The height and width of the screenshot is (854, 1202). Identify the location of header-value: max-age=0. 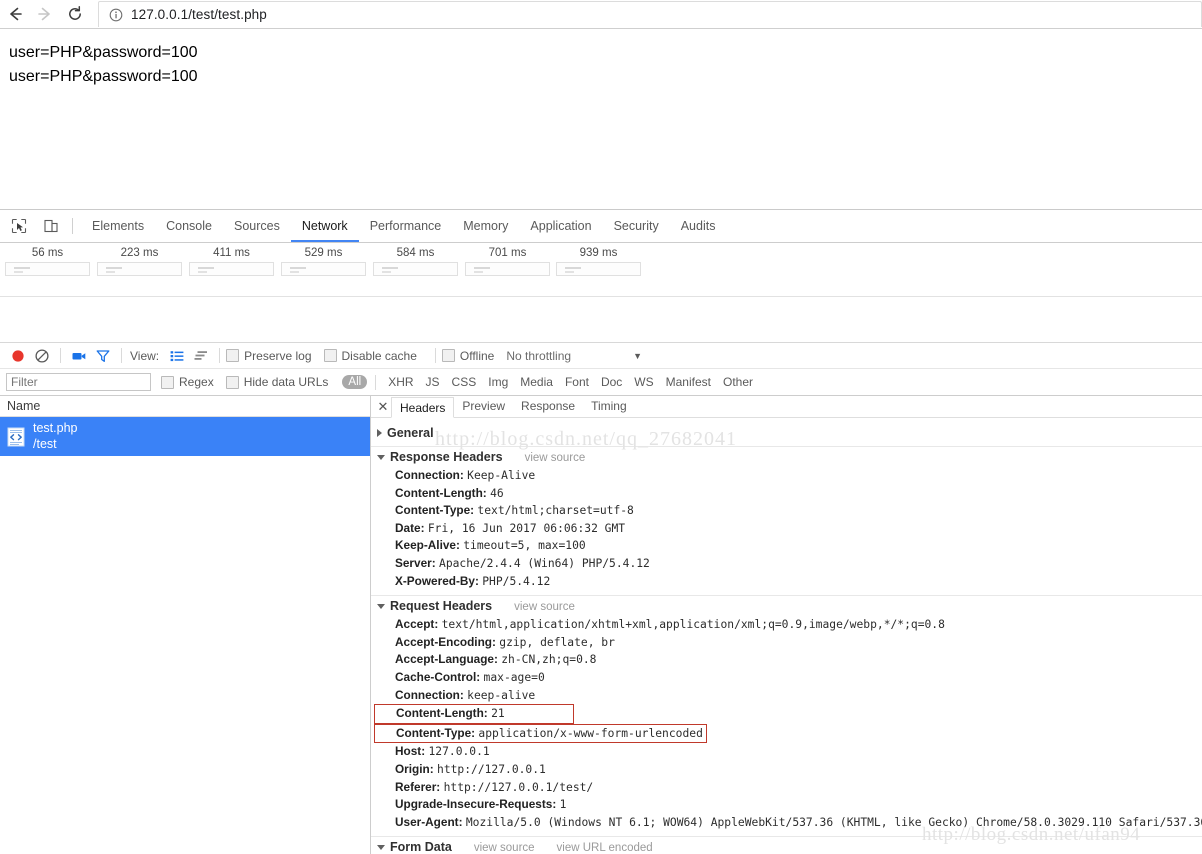
(514, 677).